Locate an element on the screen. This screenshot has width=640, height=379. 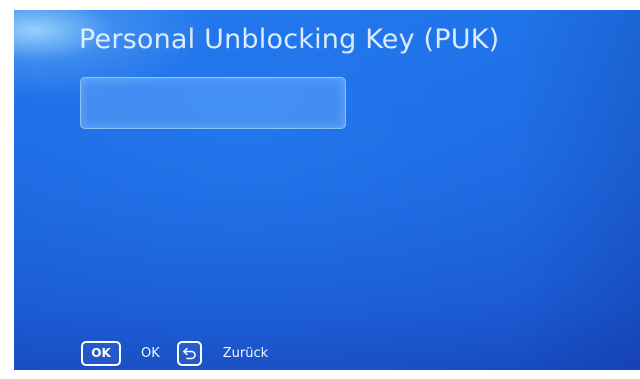
footer-hint-bar: OK OK Zurück is located at coordinates (174, 353).